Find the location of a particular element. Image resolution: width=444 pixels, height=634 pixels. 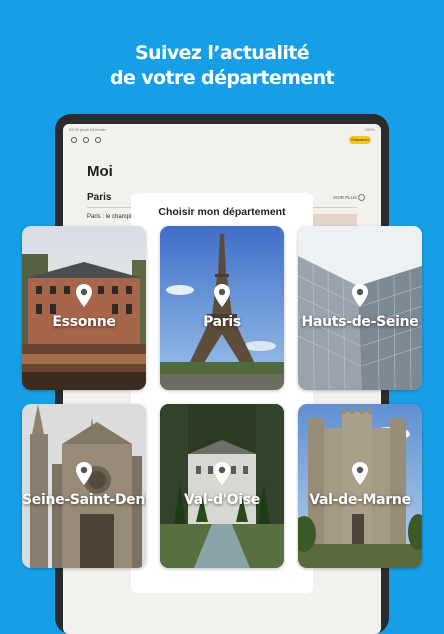

settings-icon is located at coordinates (86, 140).